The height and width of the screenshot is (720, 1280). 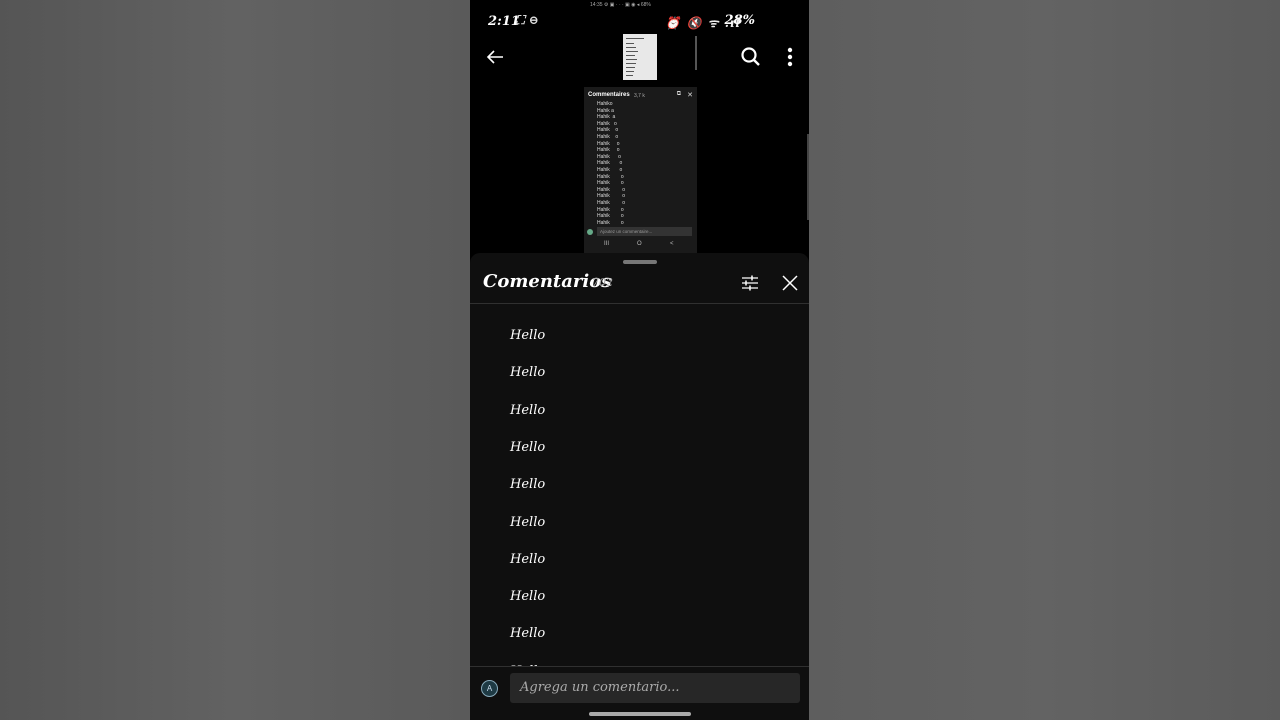 I want to click on more-options-button, so click(x=790, y=57).